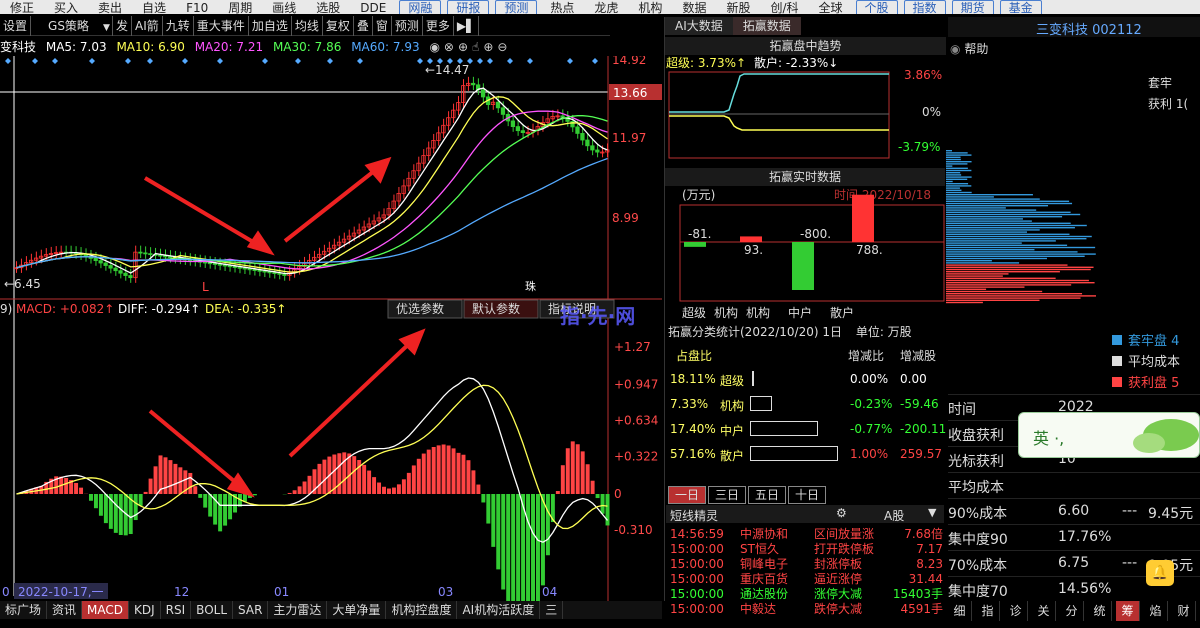  Describe the element at coordinates (16, 26) in the screenshot. I see `toolbar-item: 设置` at that location.